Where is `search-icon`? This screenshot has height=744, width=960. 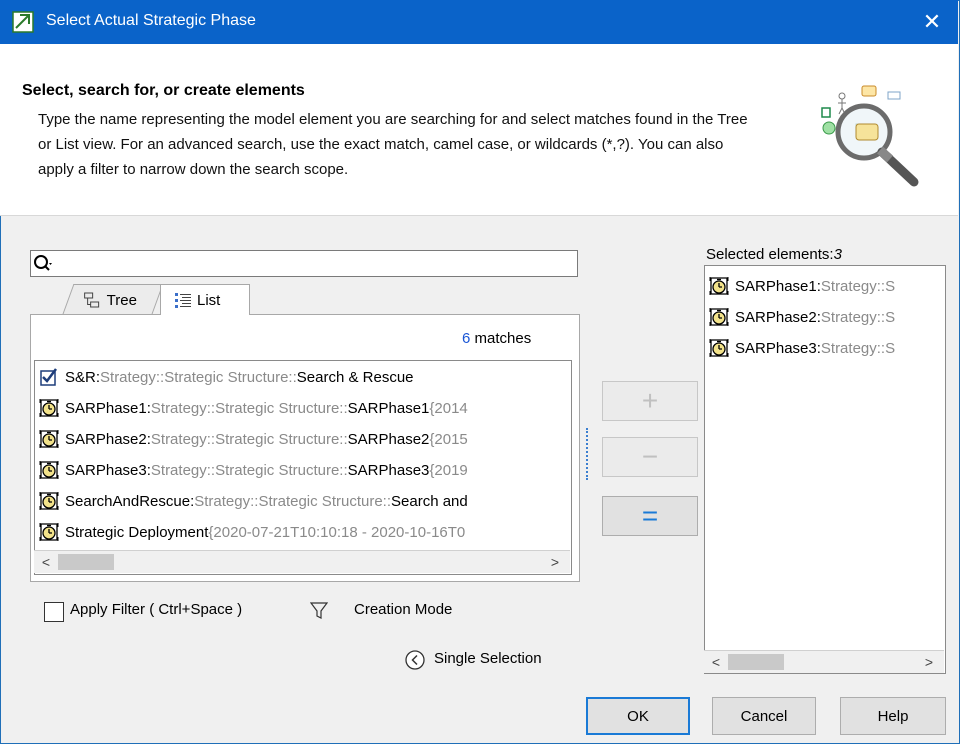
search-icon is located at coordinates (44, 263).